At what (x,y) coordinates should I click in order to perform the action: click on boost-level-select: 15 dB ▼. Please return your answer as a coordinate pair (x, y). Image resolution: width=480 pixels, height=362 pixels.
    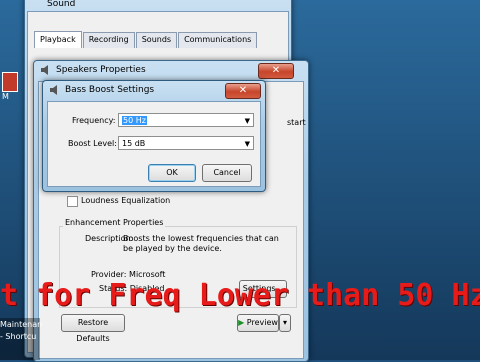
    Looking at the image, I should click on (186, 143).